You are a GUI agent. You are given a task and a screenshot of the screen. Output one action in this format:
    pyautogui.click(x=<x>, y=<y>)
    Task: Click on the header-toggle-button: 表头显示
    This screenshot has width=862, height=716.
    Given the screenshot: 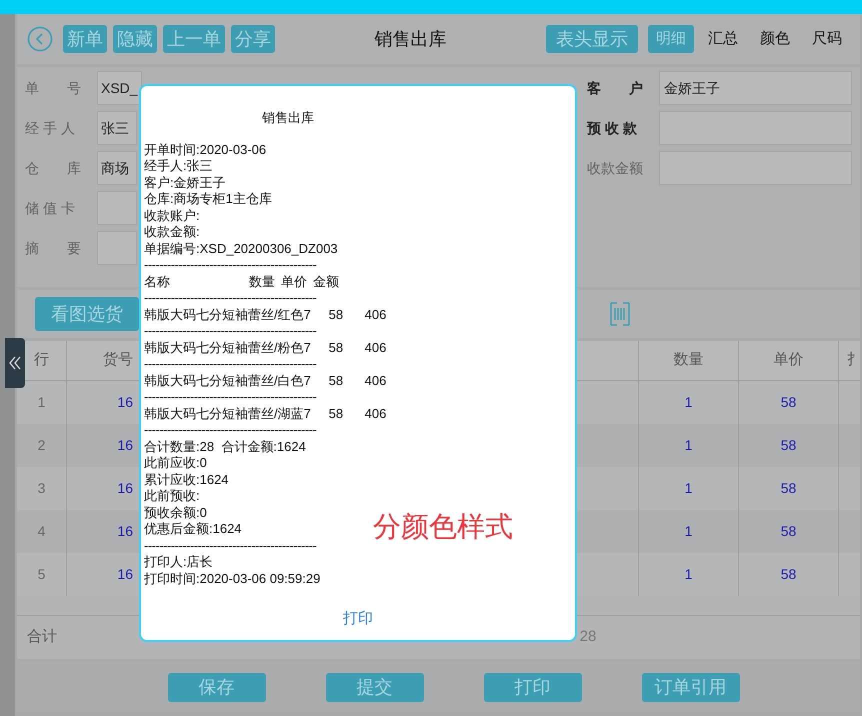 What is the action you would take?
    pyautogui.click(x=592, y=39)
    